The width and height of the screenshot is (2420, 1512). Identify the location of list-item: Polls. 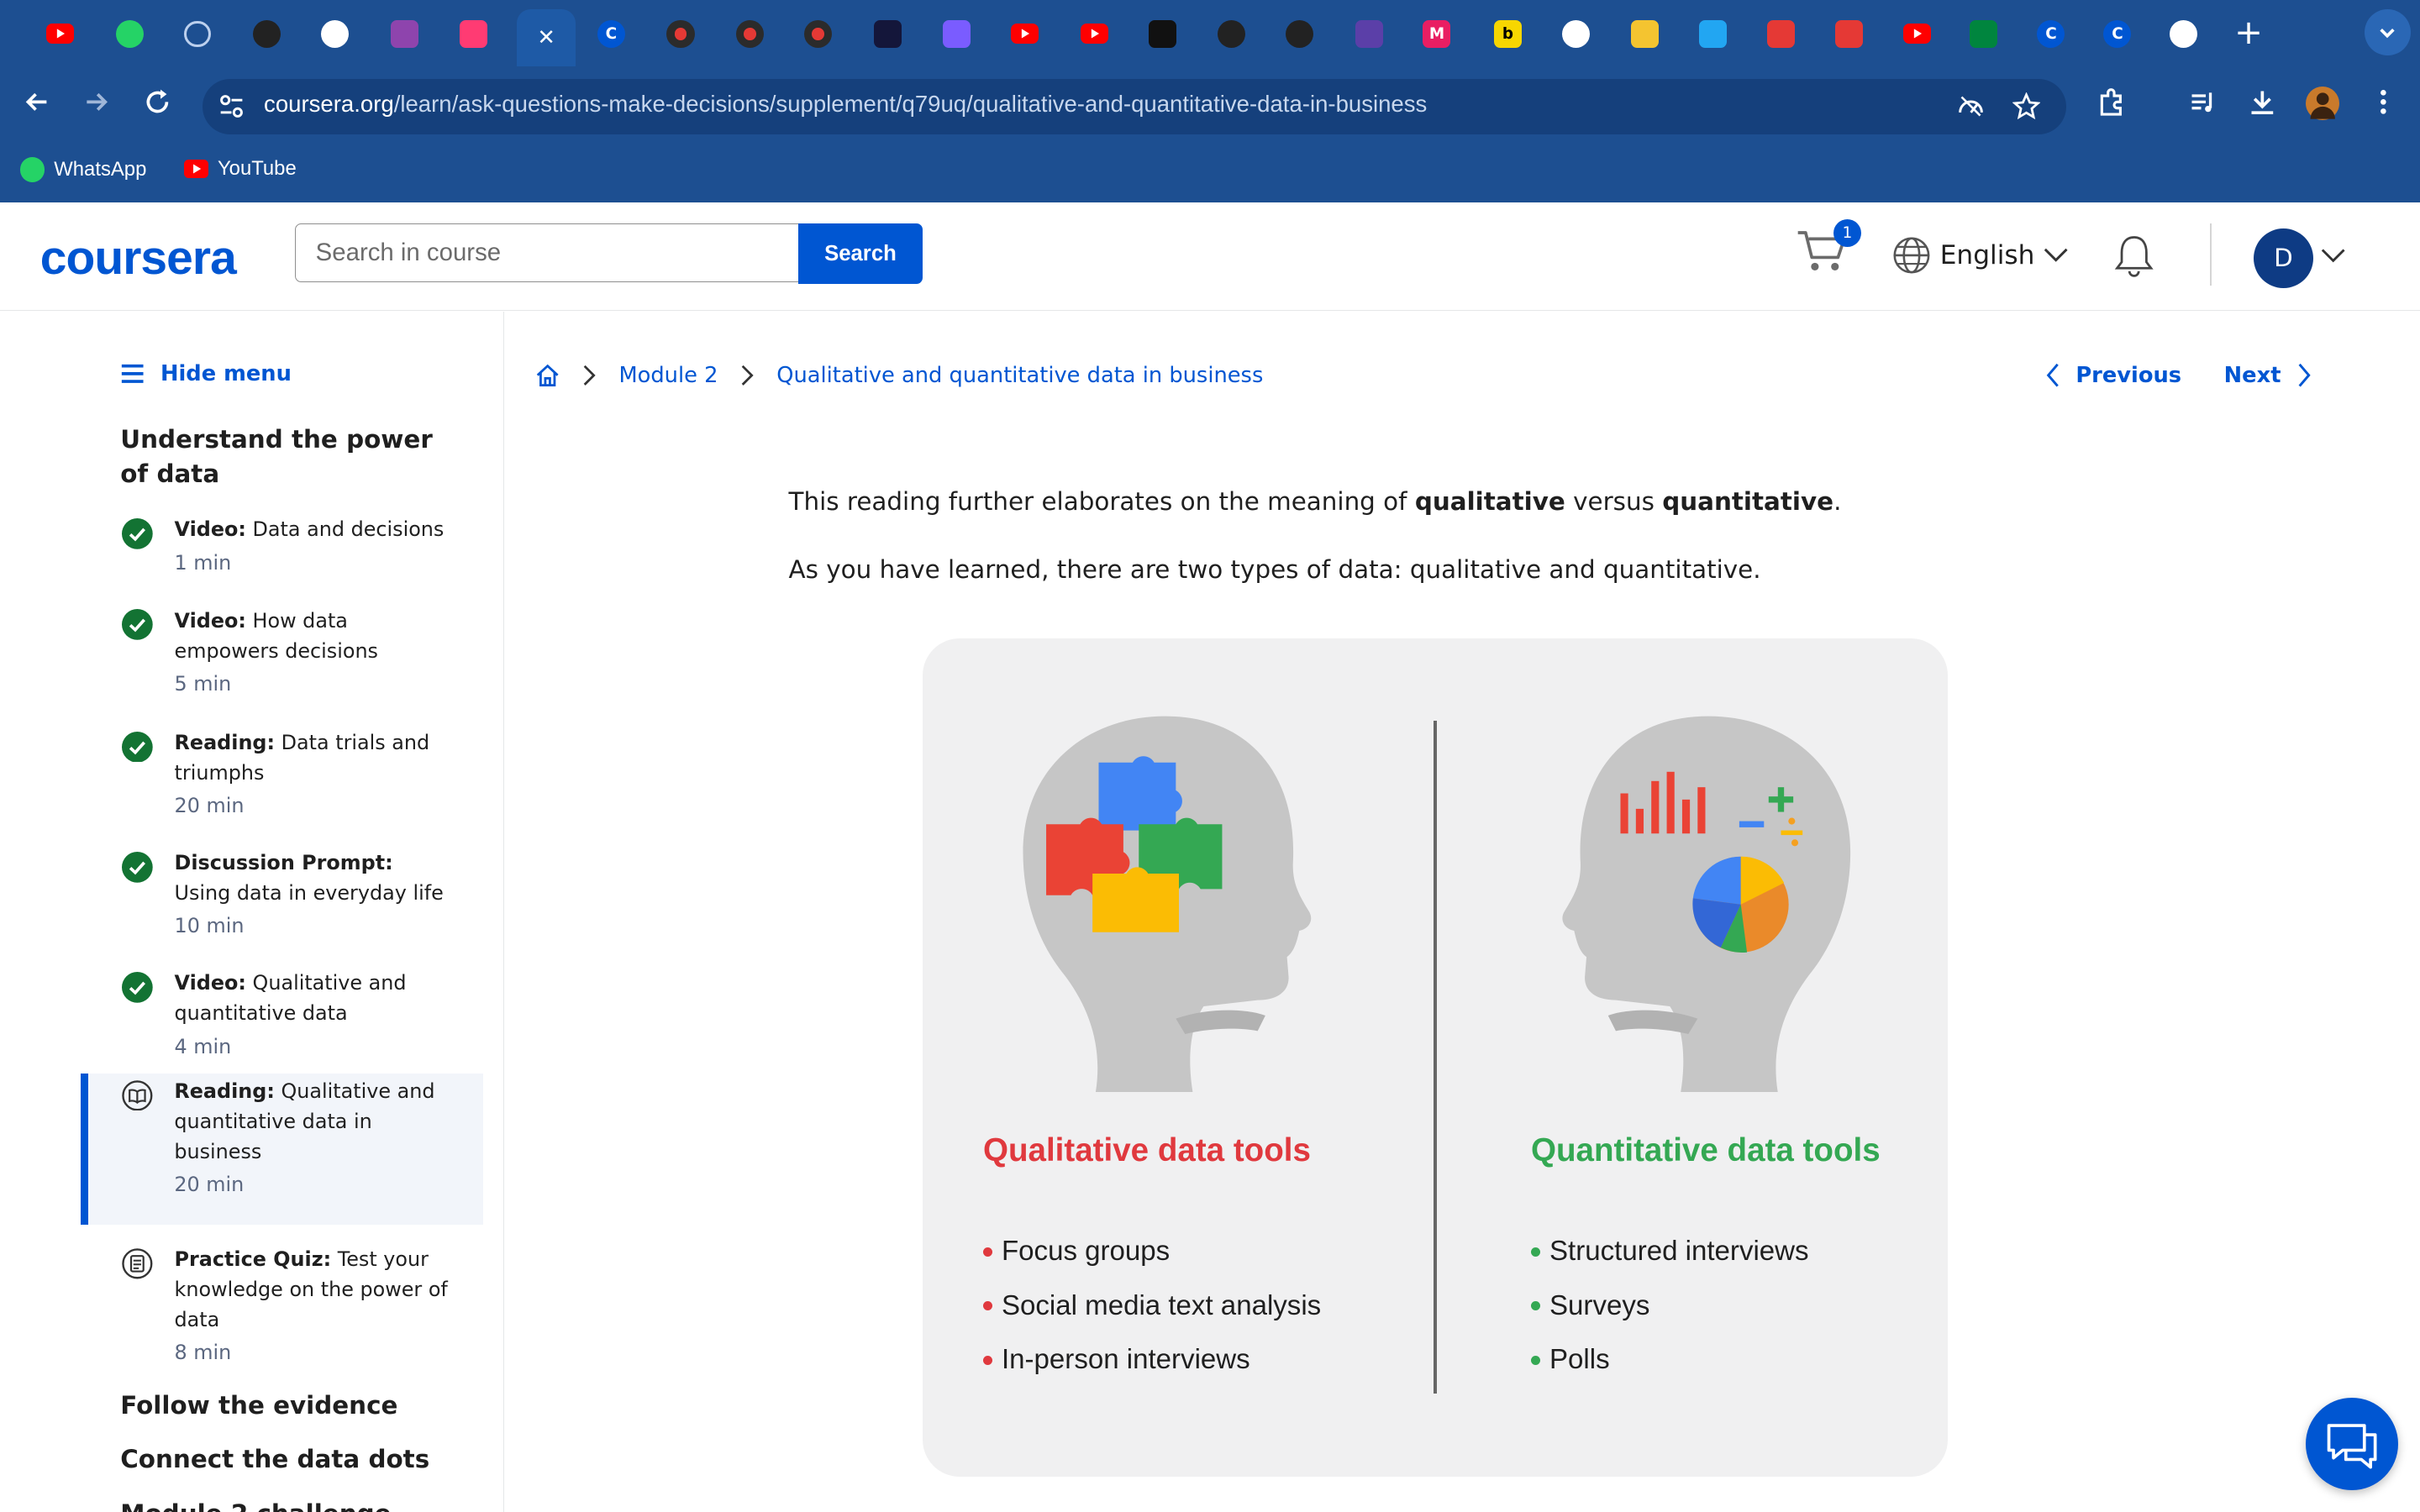
(1669, 1360).